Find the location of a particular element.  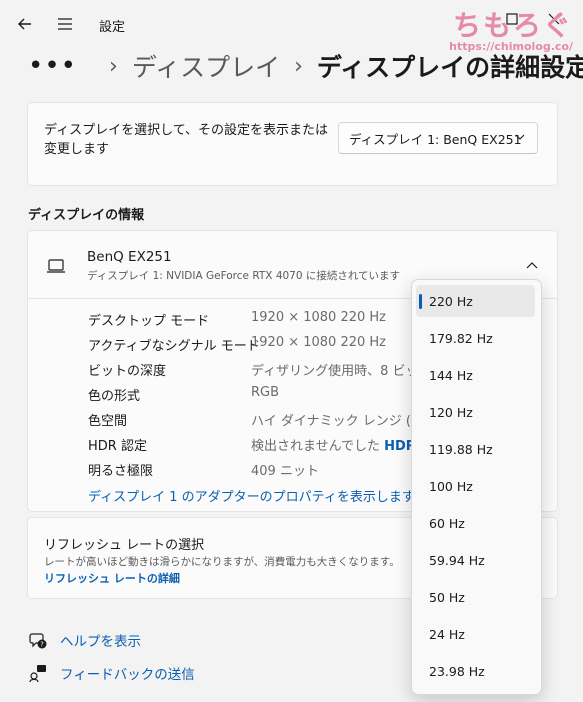

refresh-rate-option: 119.88 Hz is located at coordinates (475, 449).